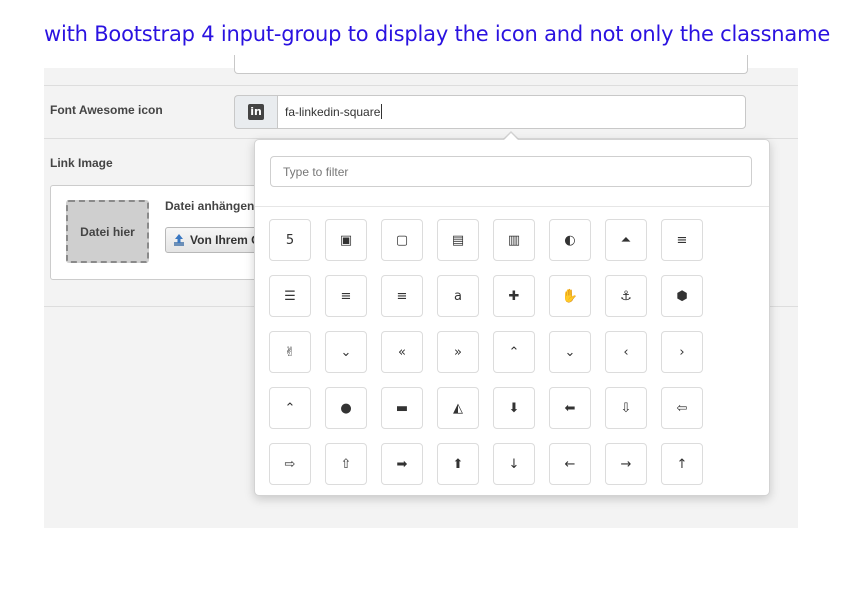  I want to click on upload-button-label: Von Ihrem C, so click(223, 240).